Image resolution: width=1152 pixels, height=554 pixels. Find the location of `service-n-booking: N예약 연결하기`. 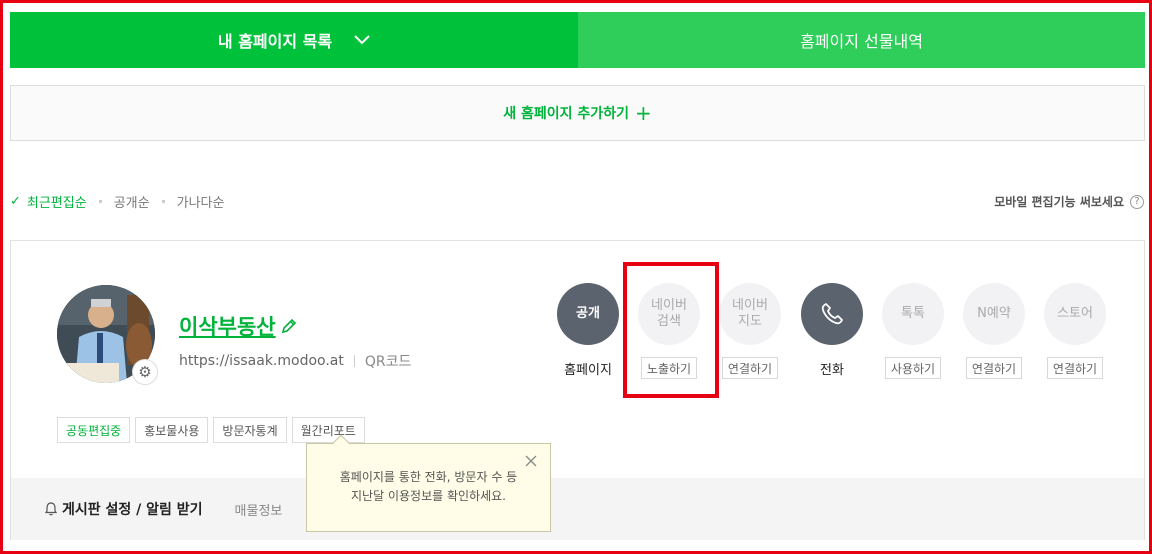

service-n-booking: N예약 연결하기 is located at coordinates (994, 331).